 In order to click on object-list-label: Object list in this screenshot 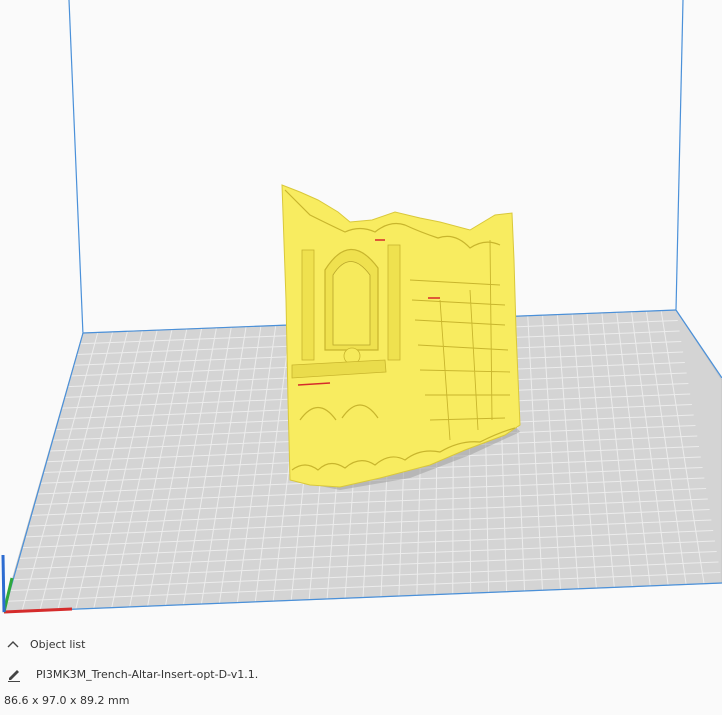, I will do `click(58, 644)`.